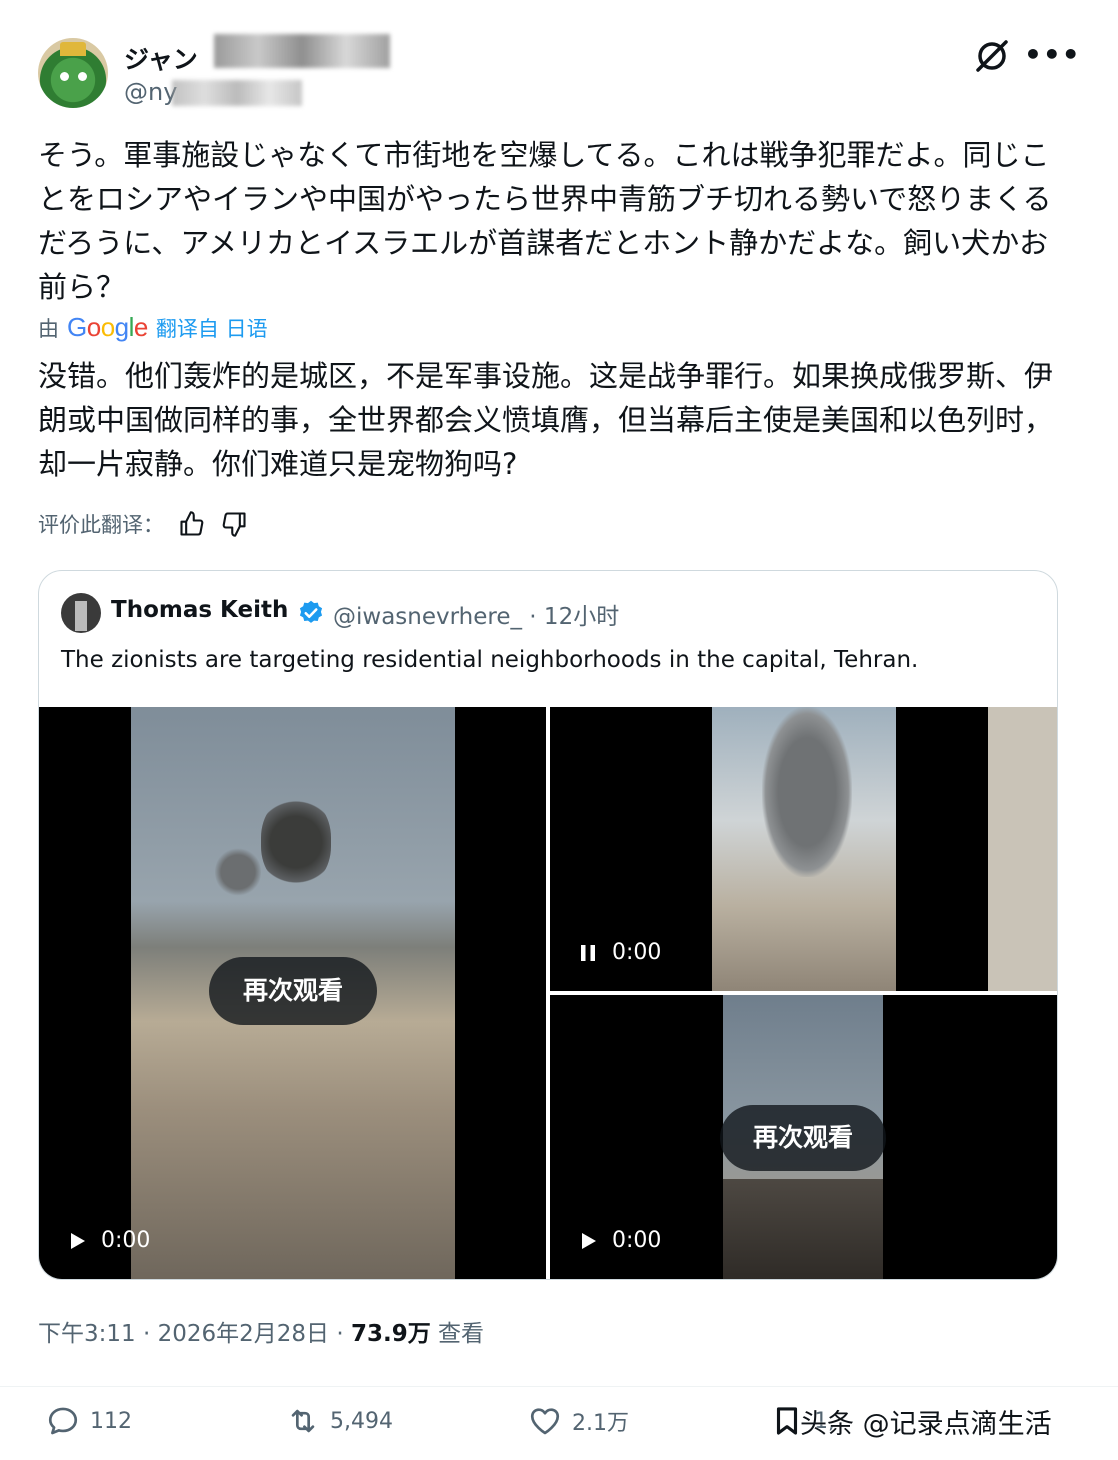 This screenshot has height=1460, width=1118. I want to click on author-handle: @ny, so click(150, 92).